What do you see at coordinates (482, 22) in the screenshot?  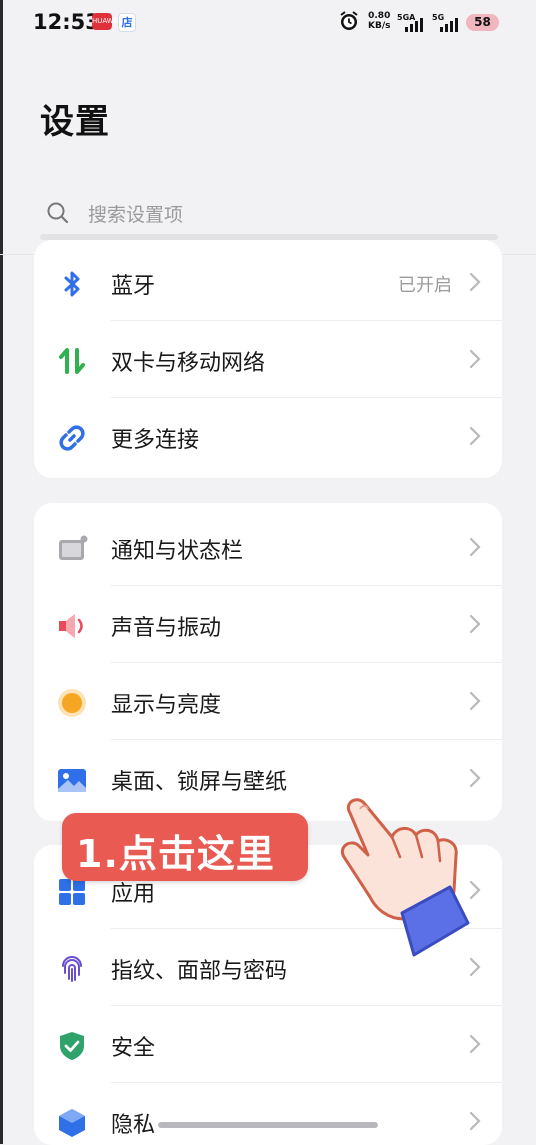 I see `battery-indicator: 58` at bounding box center [482, 22].